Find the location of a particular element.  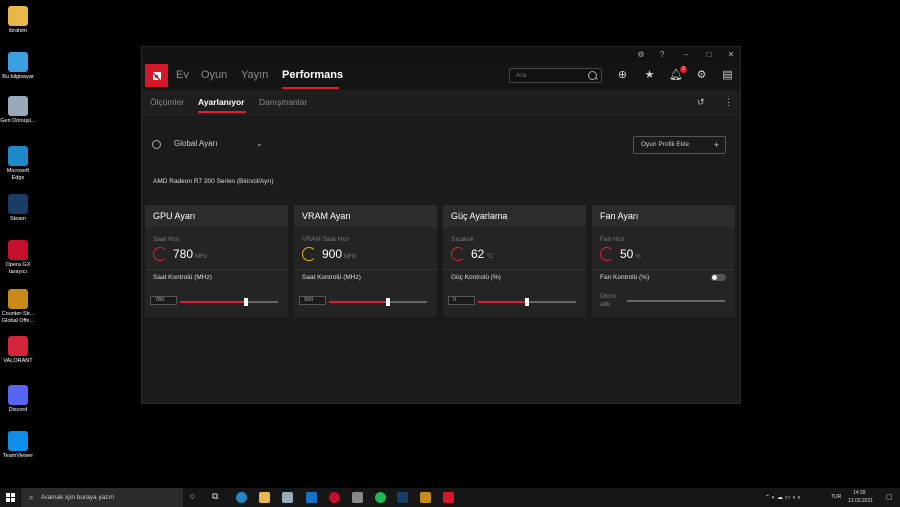

card-title: VRAM Ayarı is located at coordinates (365, 216).